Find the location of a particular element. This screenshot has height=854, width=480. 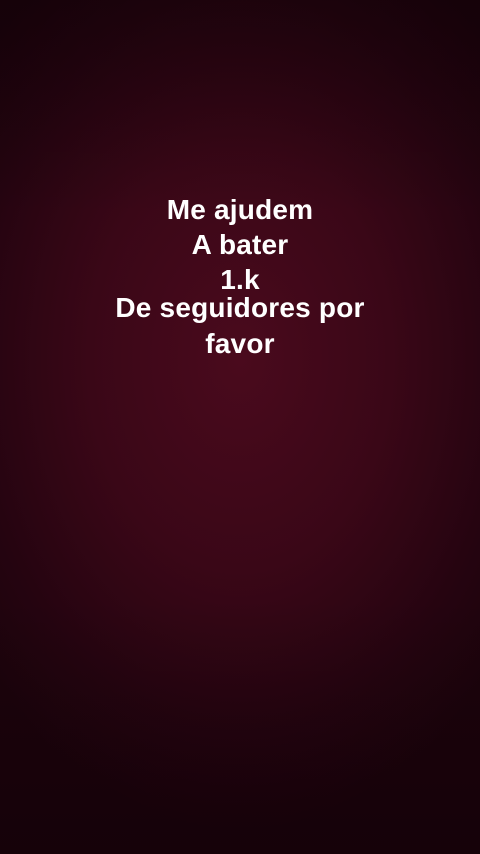

caption-line-2: A bater is located at coordinates (240, 244).